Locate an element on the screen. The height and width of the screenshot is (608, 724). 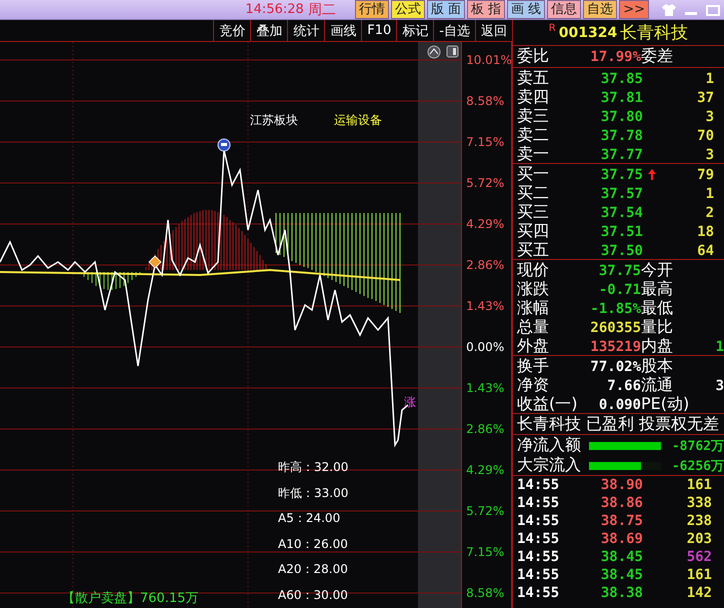
flow-label: 大宗流入 is located at coordinates (549, 465).